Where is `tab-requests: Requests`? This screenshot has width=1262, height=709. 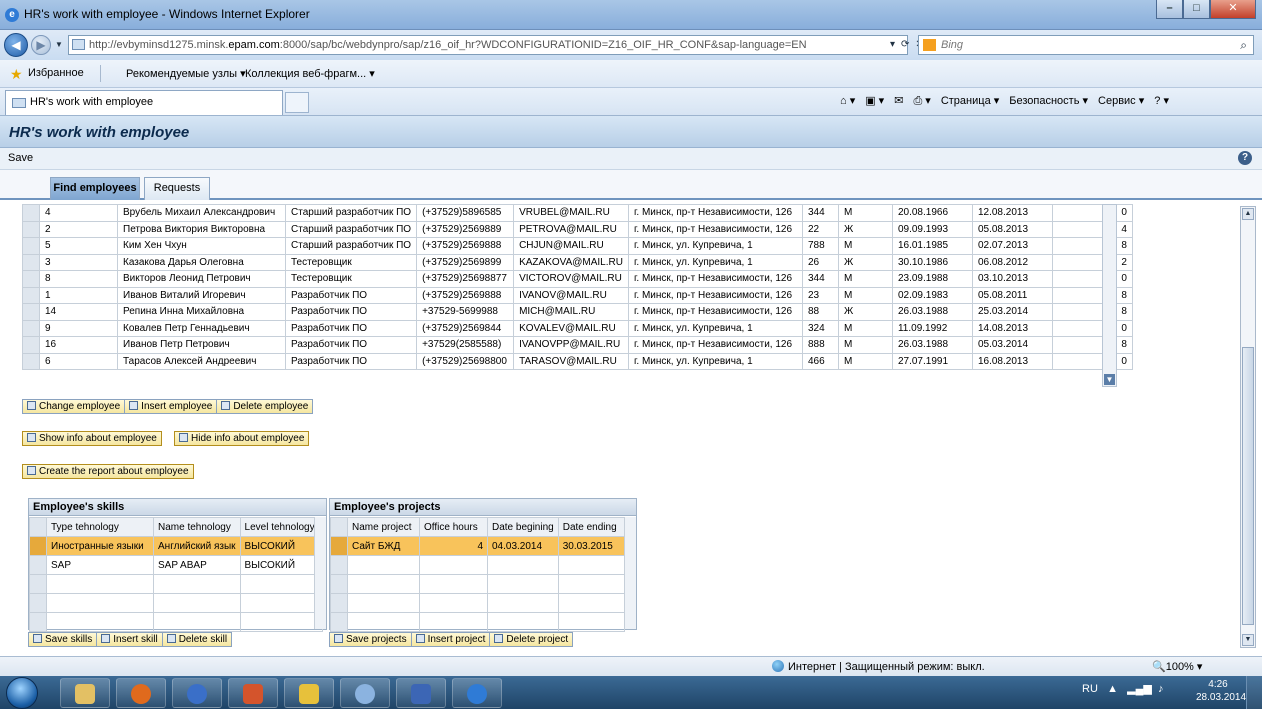 tab-requests: Requests is located at coordinates (177, 188).